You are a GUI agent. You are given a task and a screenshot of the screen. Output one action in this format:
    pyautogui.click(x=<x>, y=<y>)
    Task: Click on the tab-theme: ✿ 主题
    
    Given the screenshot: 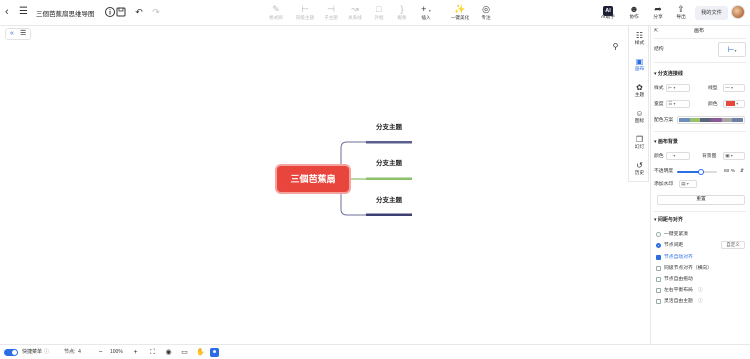 What is the action you would take?
    pyautogui.click(x=639, y=91)
    